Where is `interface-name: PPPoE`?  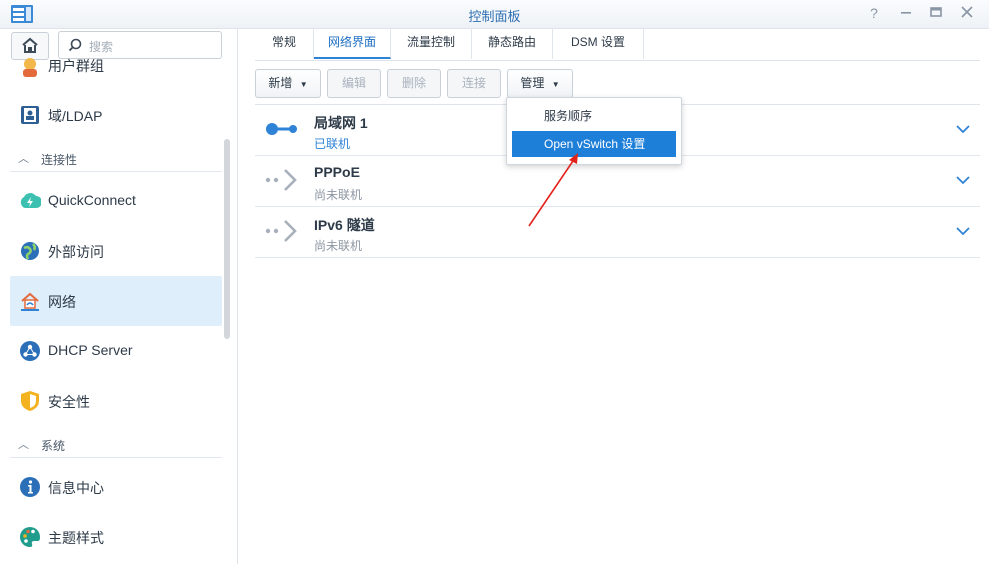 interface-name: PPPoE is located at coordinates (337, 172).